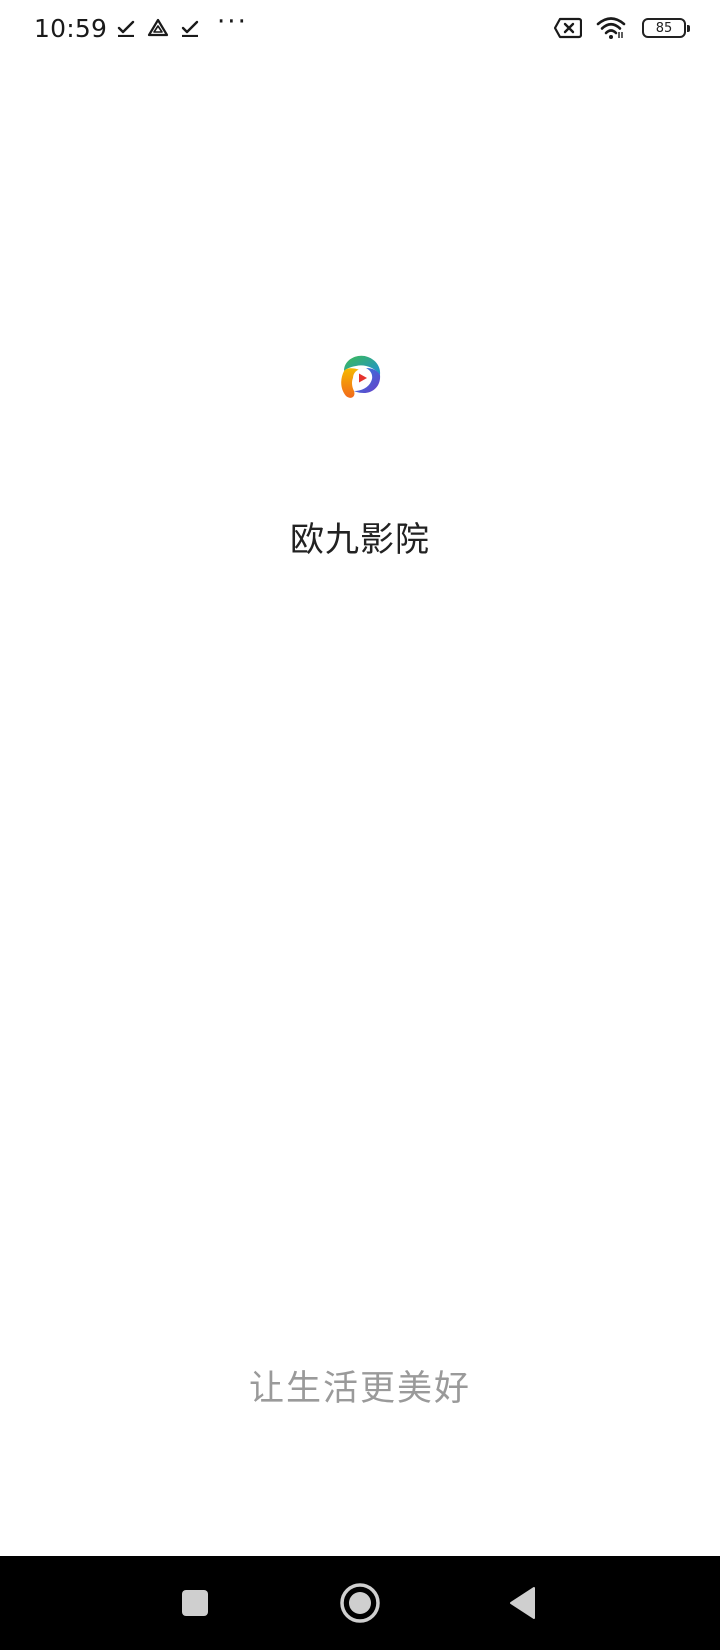 This screenshot has height=1650, width=720. I want to click on battery-level: 85, so click(664, 28).